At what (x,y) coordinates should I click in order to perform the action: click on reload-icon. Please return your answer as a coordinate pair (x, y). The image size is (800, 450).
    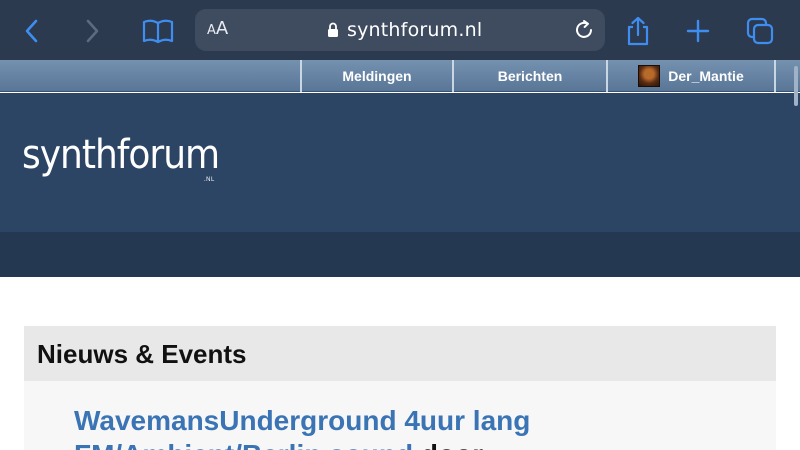
    Looking at the image, I should click on (584, 30).